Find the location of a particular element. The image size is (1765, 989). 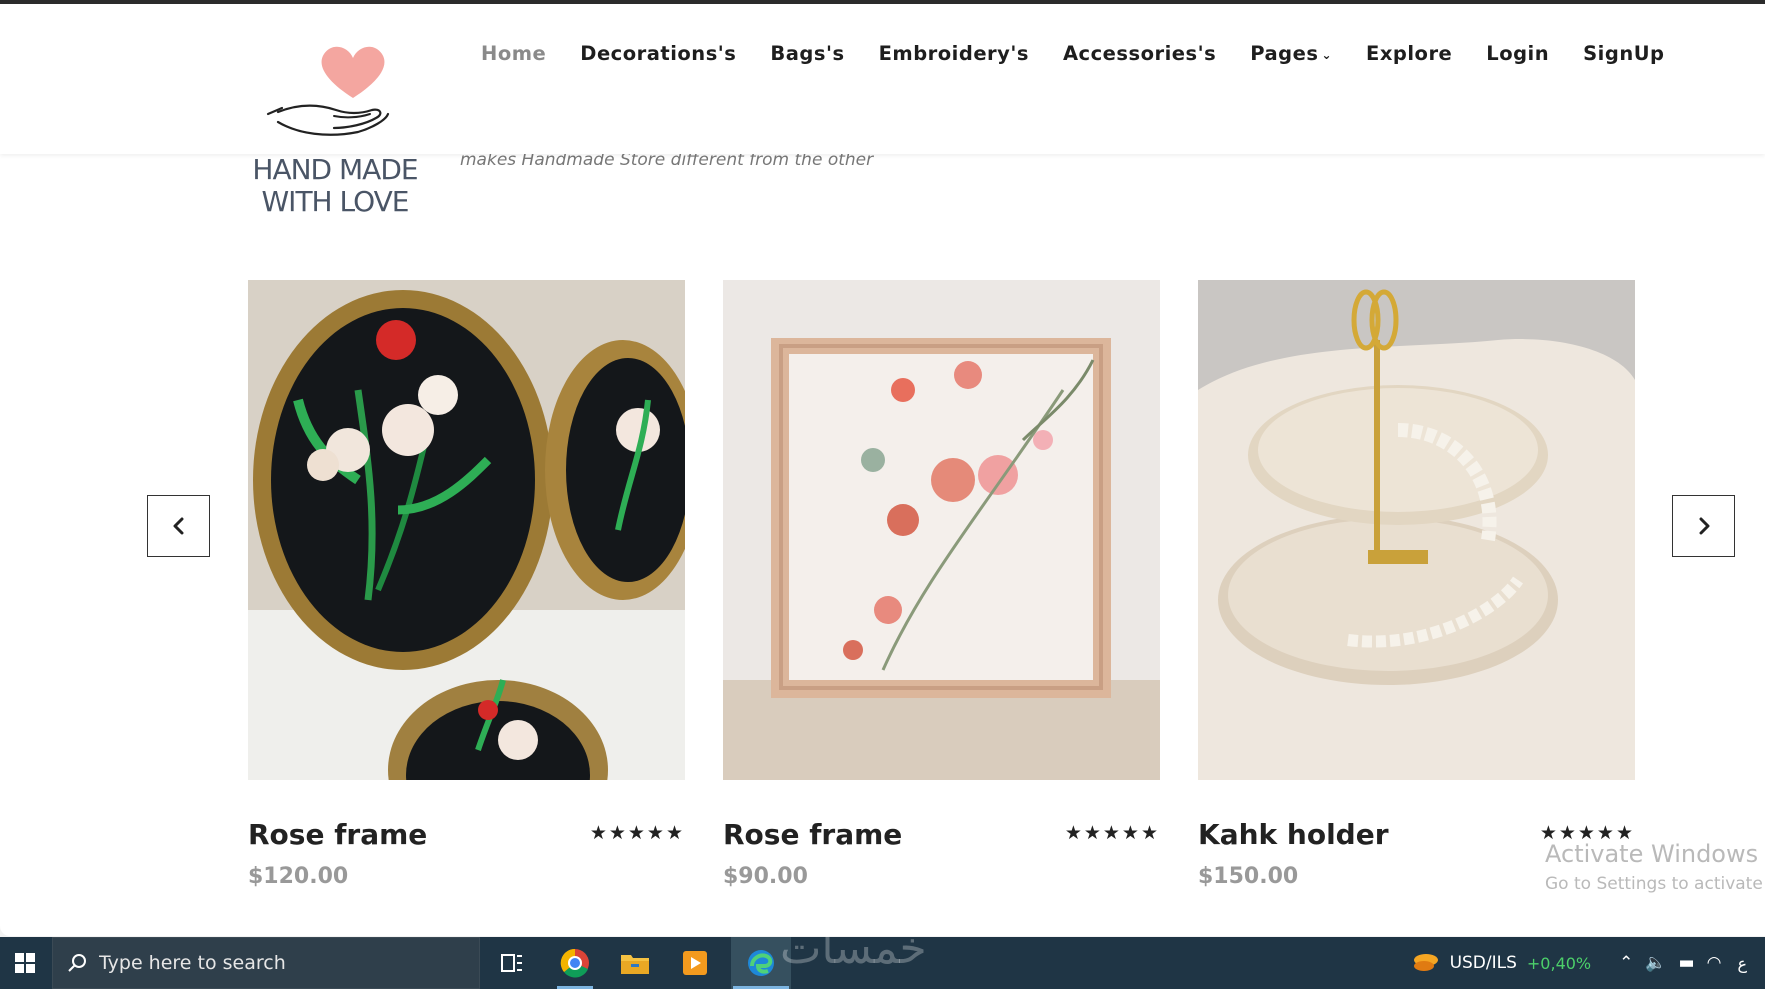

ticker-pair: USD/ILS is located at coordinates (1483, 963).